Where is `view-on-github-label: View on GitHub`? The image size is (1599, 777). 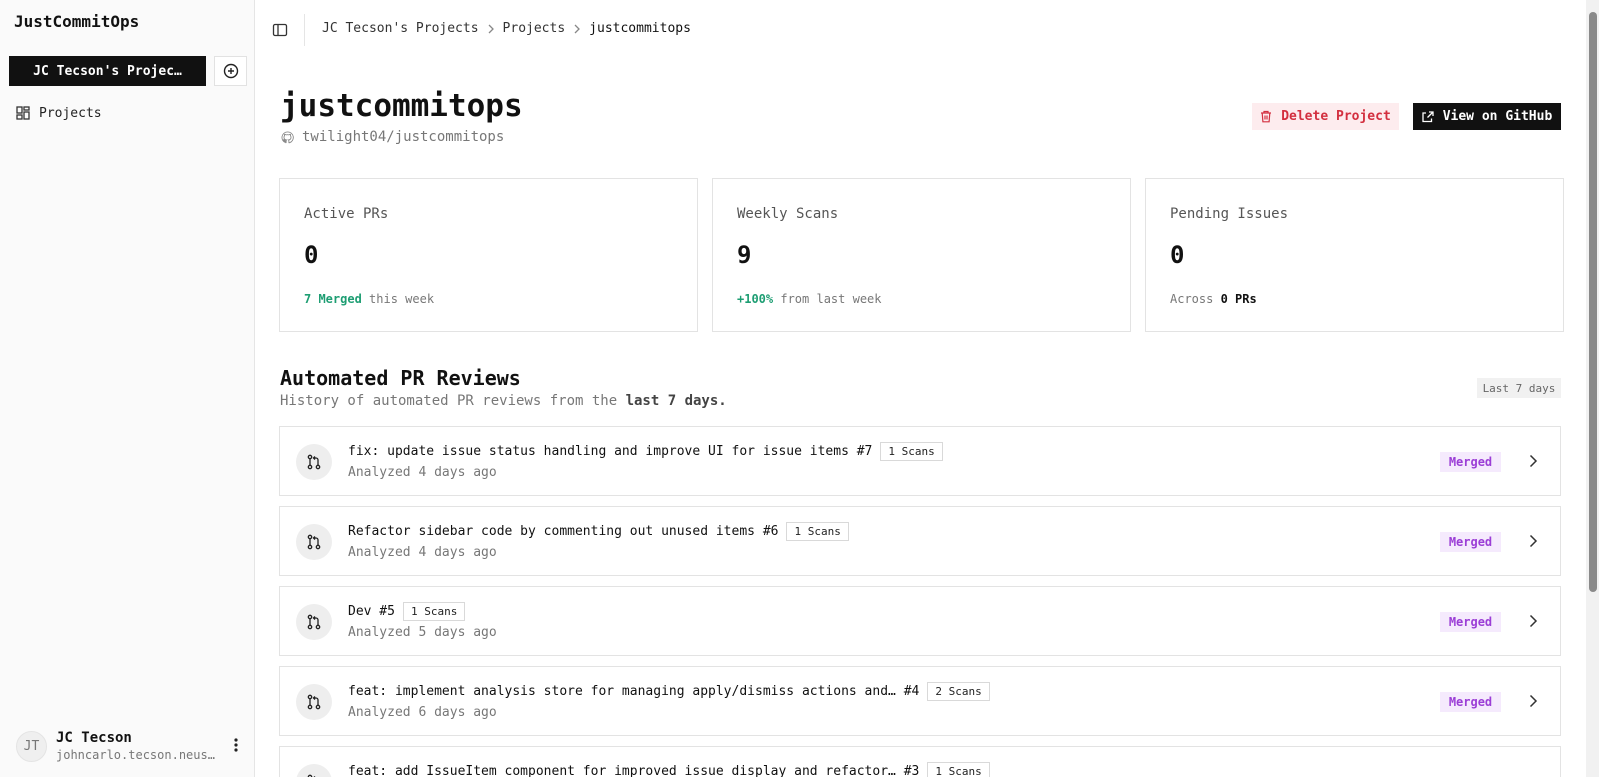 view-on-github-label: View on GitHub is located at coordinates (1497, 116).